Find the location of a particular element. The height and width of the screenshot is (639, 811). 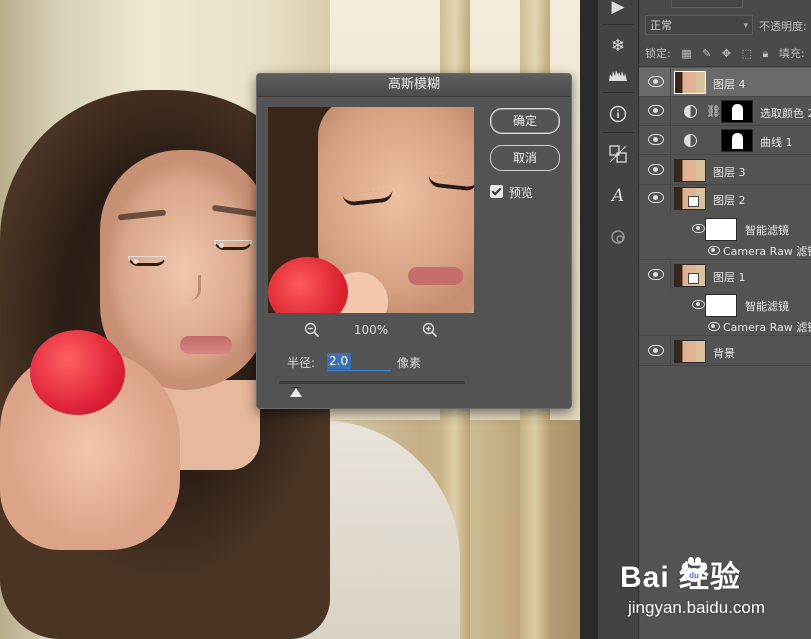

fill-label: 填充: is located at coordinates (792, 53).